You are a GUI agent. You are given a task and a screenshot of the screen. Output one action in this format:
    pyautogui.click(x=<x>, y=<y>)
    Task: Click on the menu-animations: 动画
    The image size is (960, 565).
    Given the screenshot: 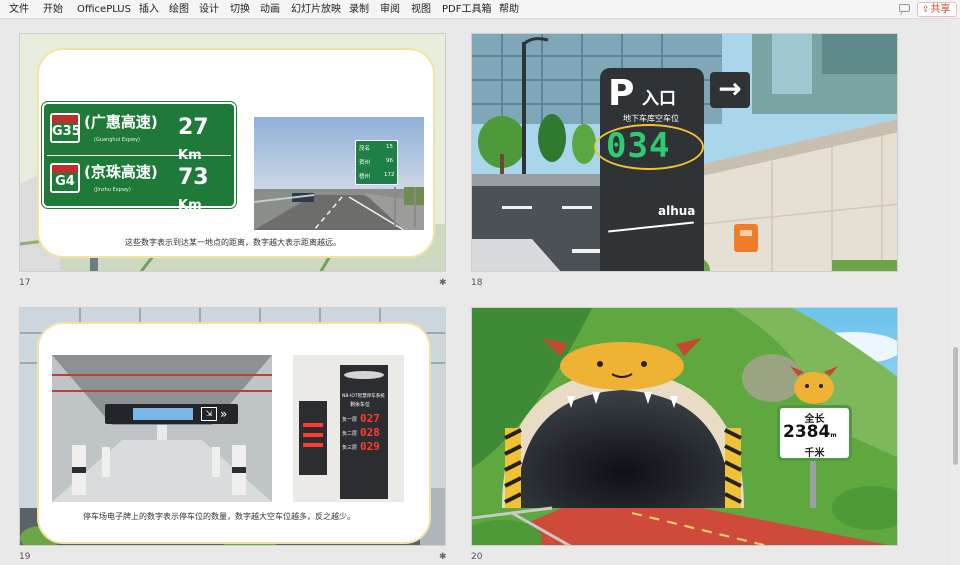 What is the action you would take?
    pyautogui.click(x=270, y=9)
    